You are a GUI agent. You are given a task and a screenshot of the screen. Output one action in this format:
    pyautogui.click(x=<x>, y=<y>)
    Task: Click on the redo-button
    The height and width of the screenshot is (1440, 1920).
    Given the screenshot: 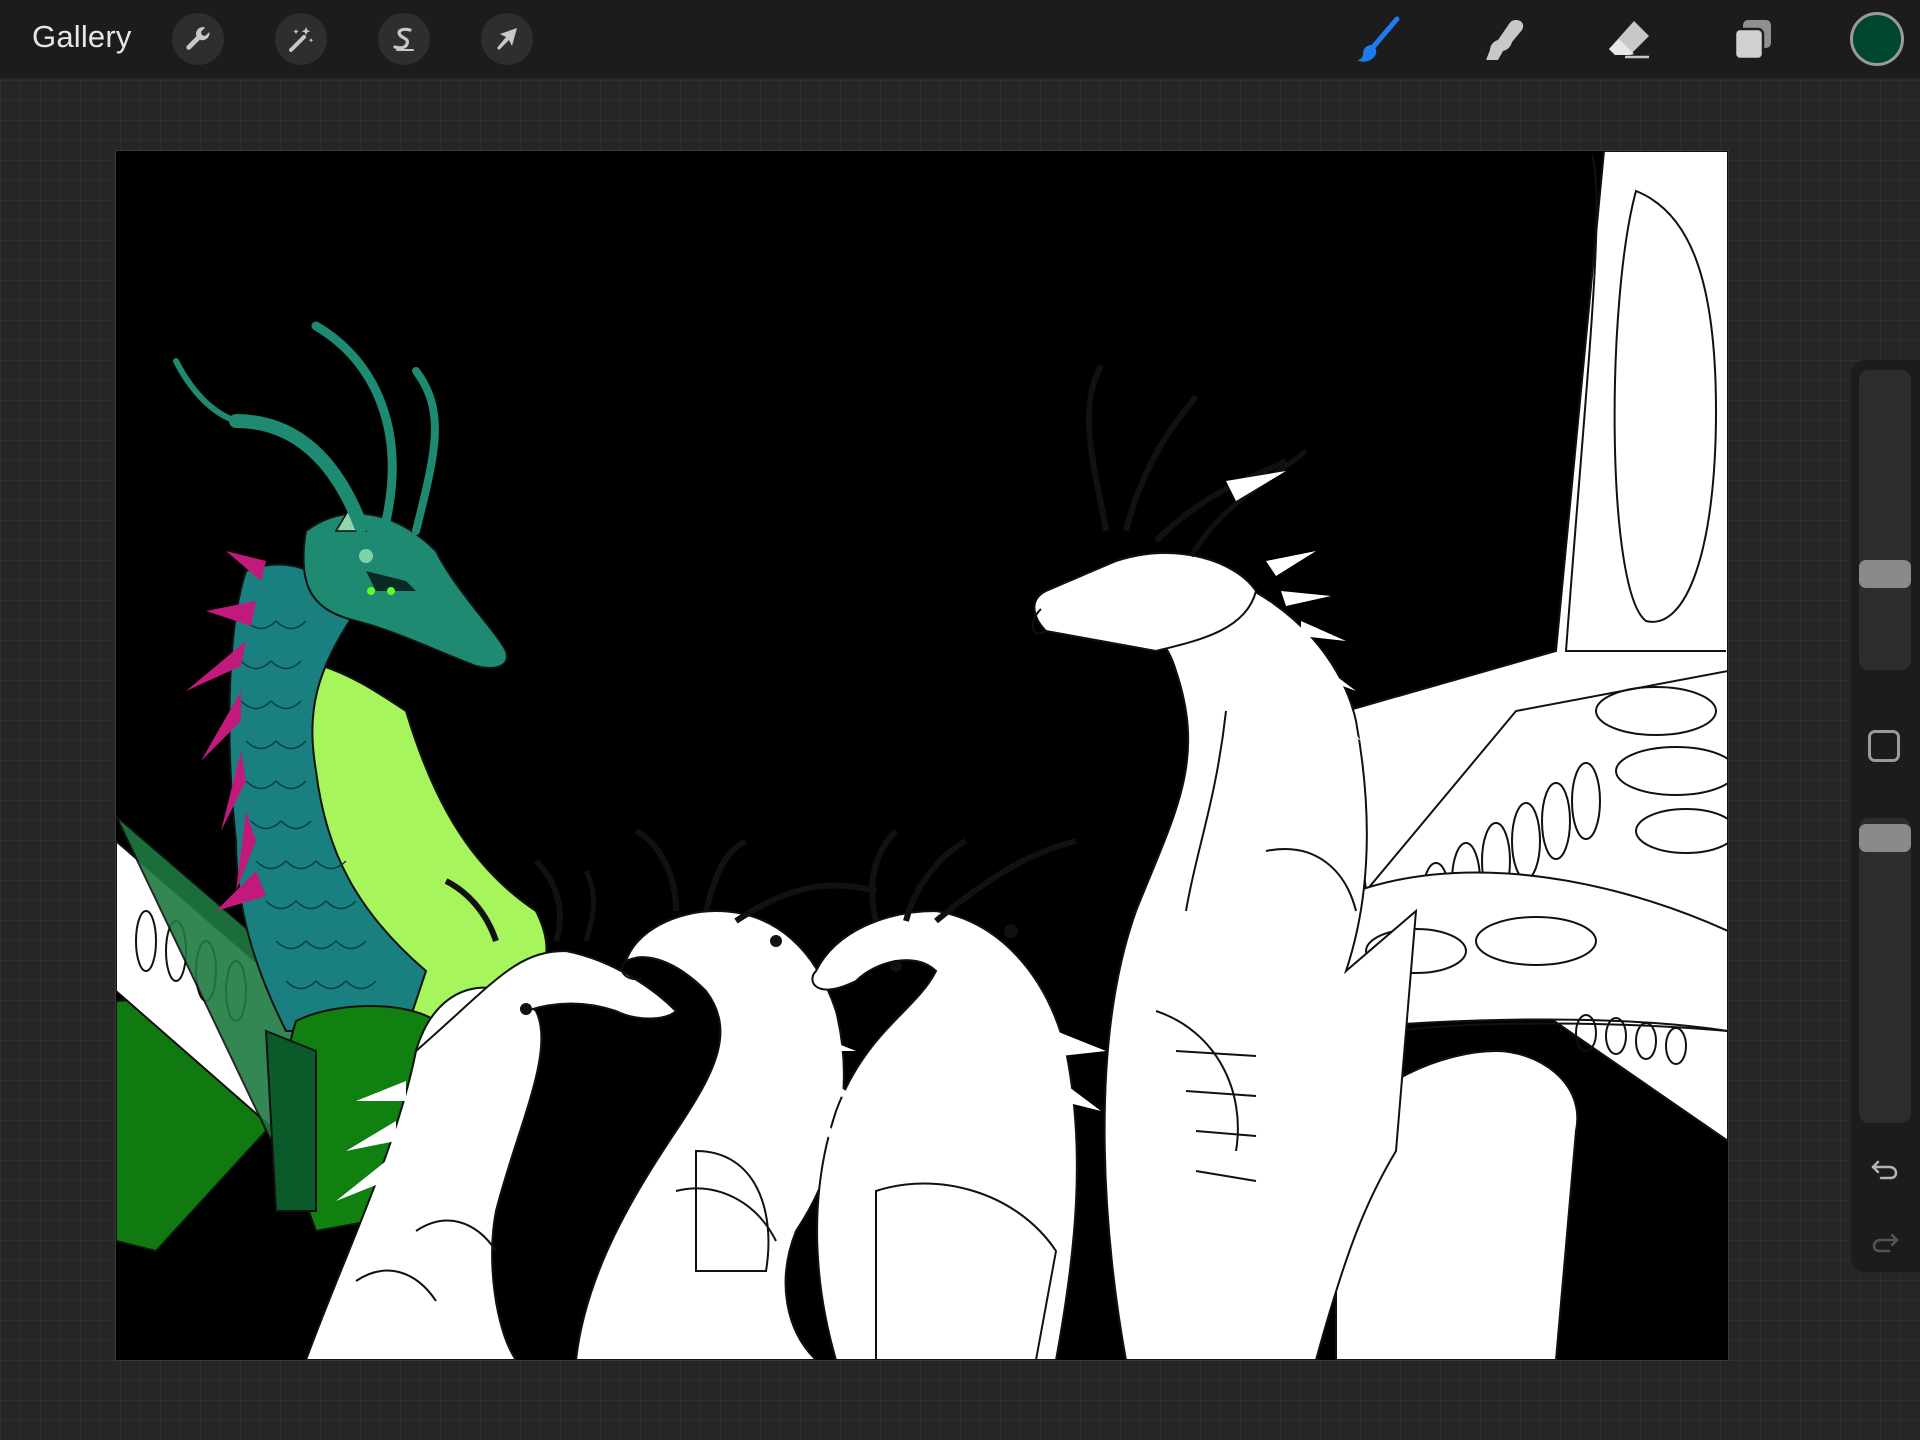 What is the action you would take?
    pyautogui.click(x=1885, y=1241)
    